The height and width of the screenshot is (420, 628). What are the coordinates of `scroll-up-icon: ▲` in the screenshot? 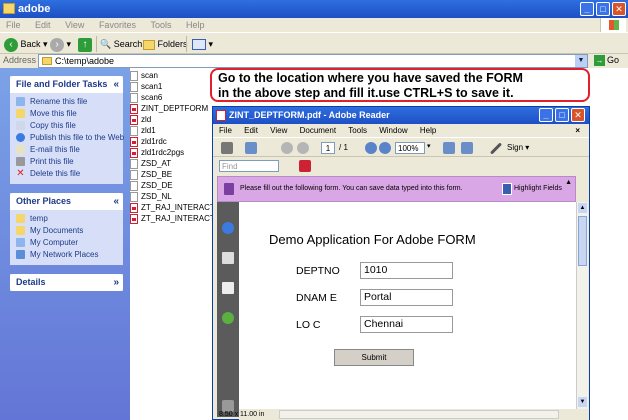 It's located at (582, 208).